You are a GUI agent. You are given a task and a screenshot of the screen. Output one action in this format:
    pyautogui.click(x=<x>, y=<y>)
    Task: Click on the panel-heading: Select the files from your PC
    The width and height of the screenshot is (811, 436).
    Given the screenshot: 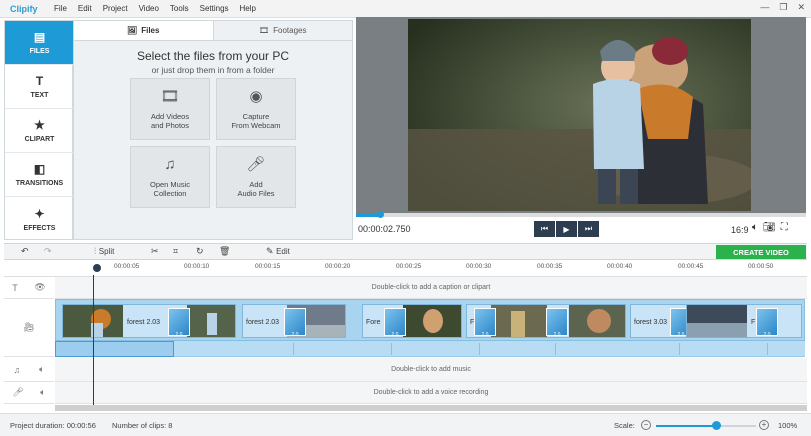 What is the action you would take?
    pyautogui.click(x=213, y=56)
    